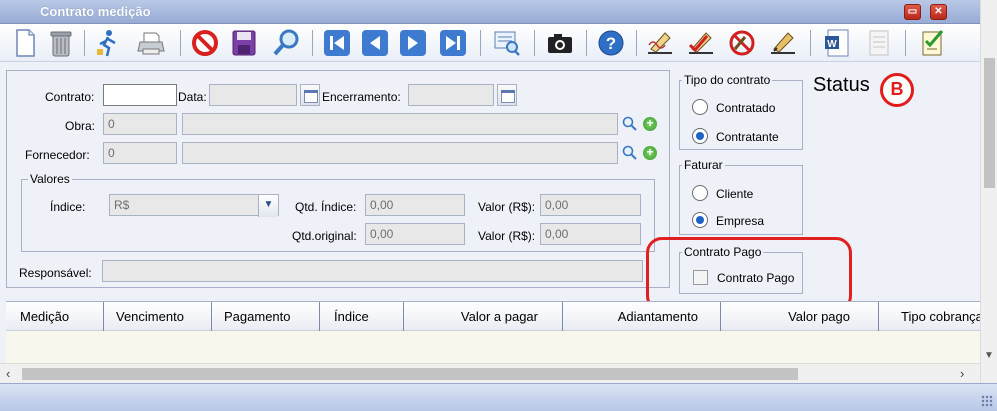 The image size is (997, 411). I want to click on horizontal-scrollbar: ‹ ›, so click(490, 373).